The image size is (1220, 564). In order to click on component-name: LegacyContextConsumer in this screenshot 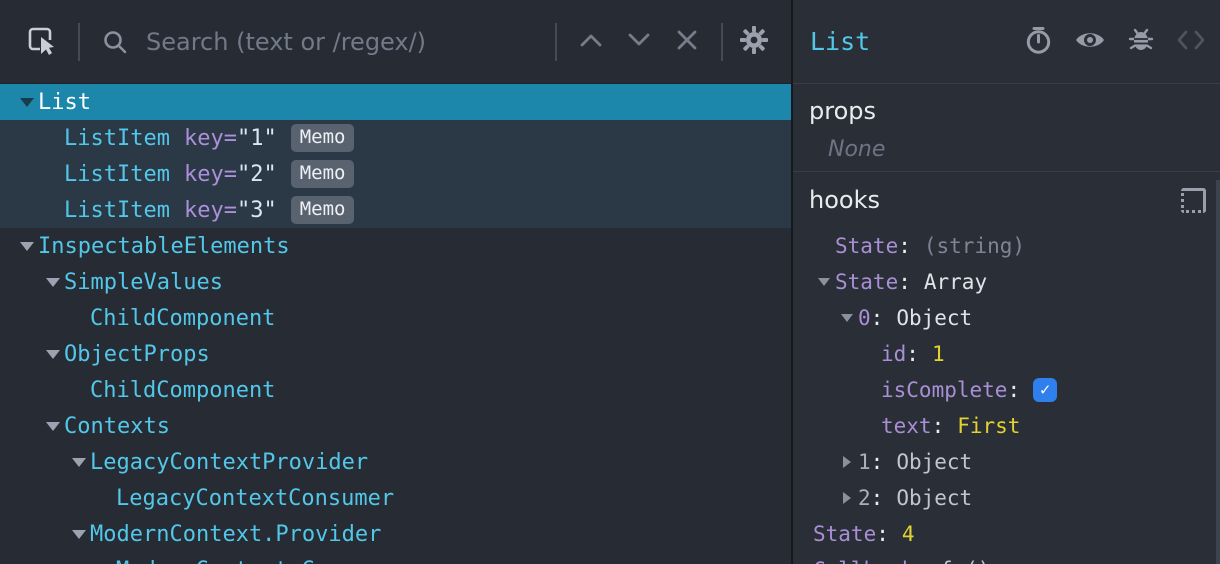, I will do `click(255, 498)`.